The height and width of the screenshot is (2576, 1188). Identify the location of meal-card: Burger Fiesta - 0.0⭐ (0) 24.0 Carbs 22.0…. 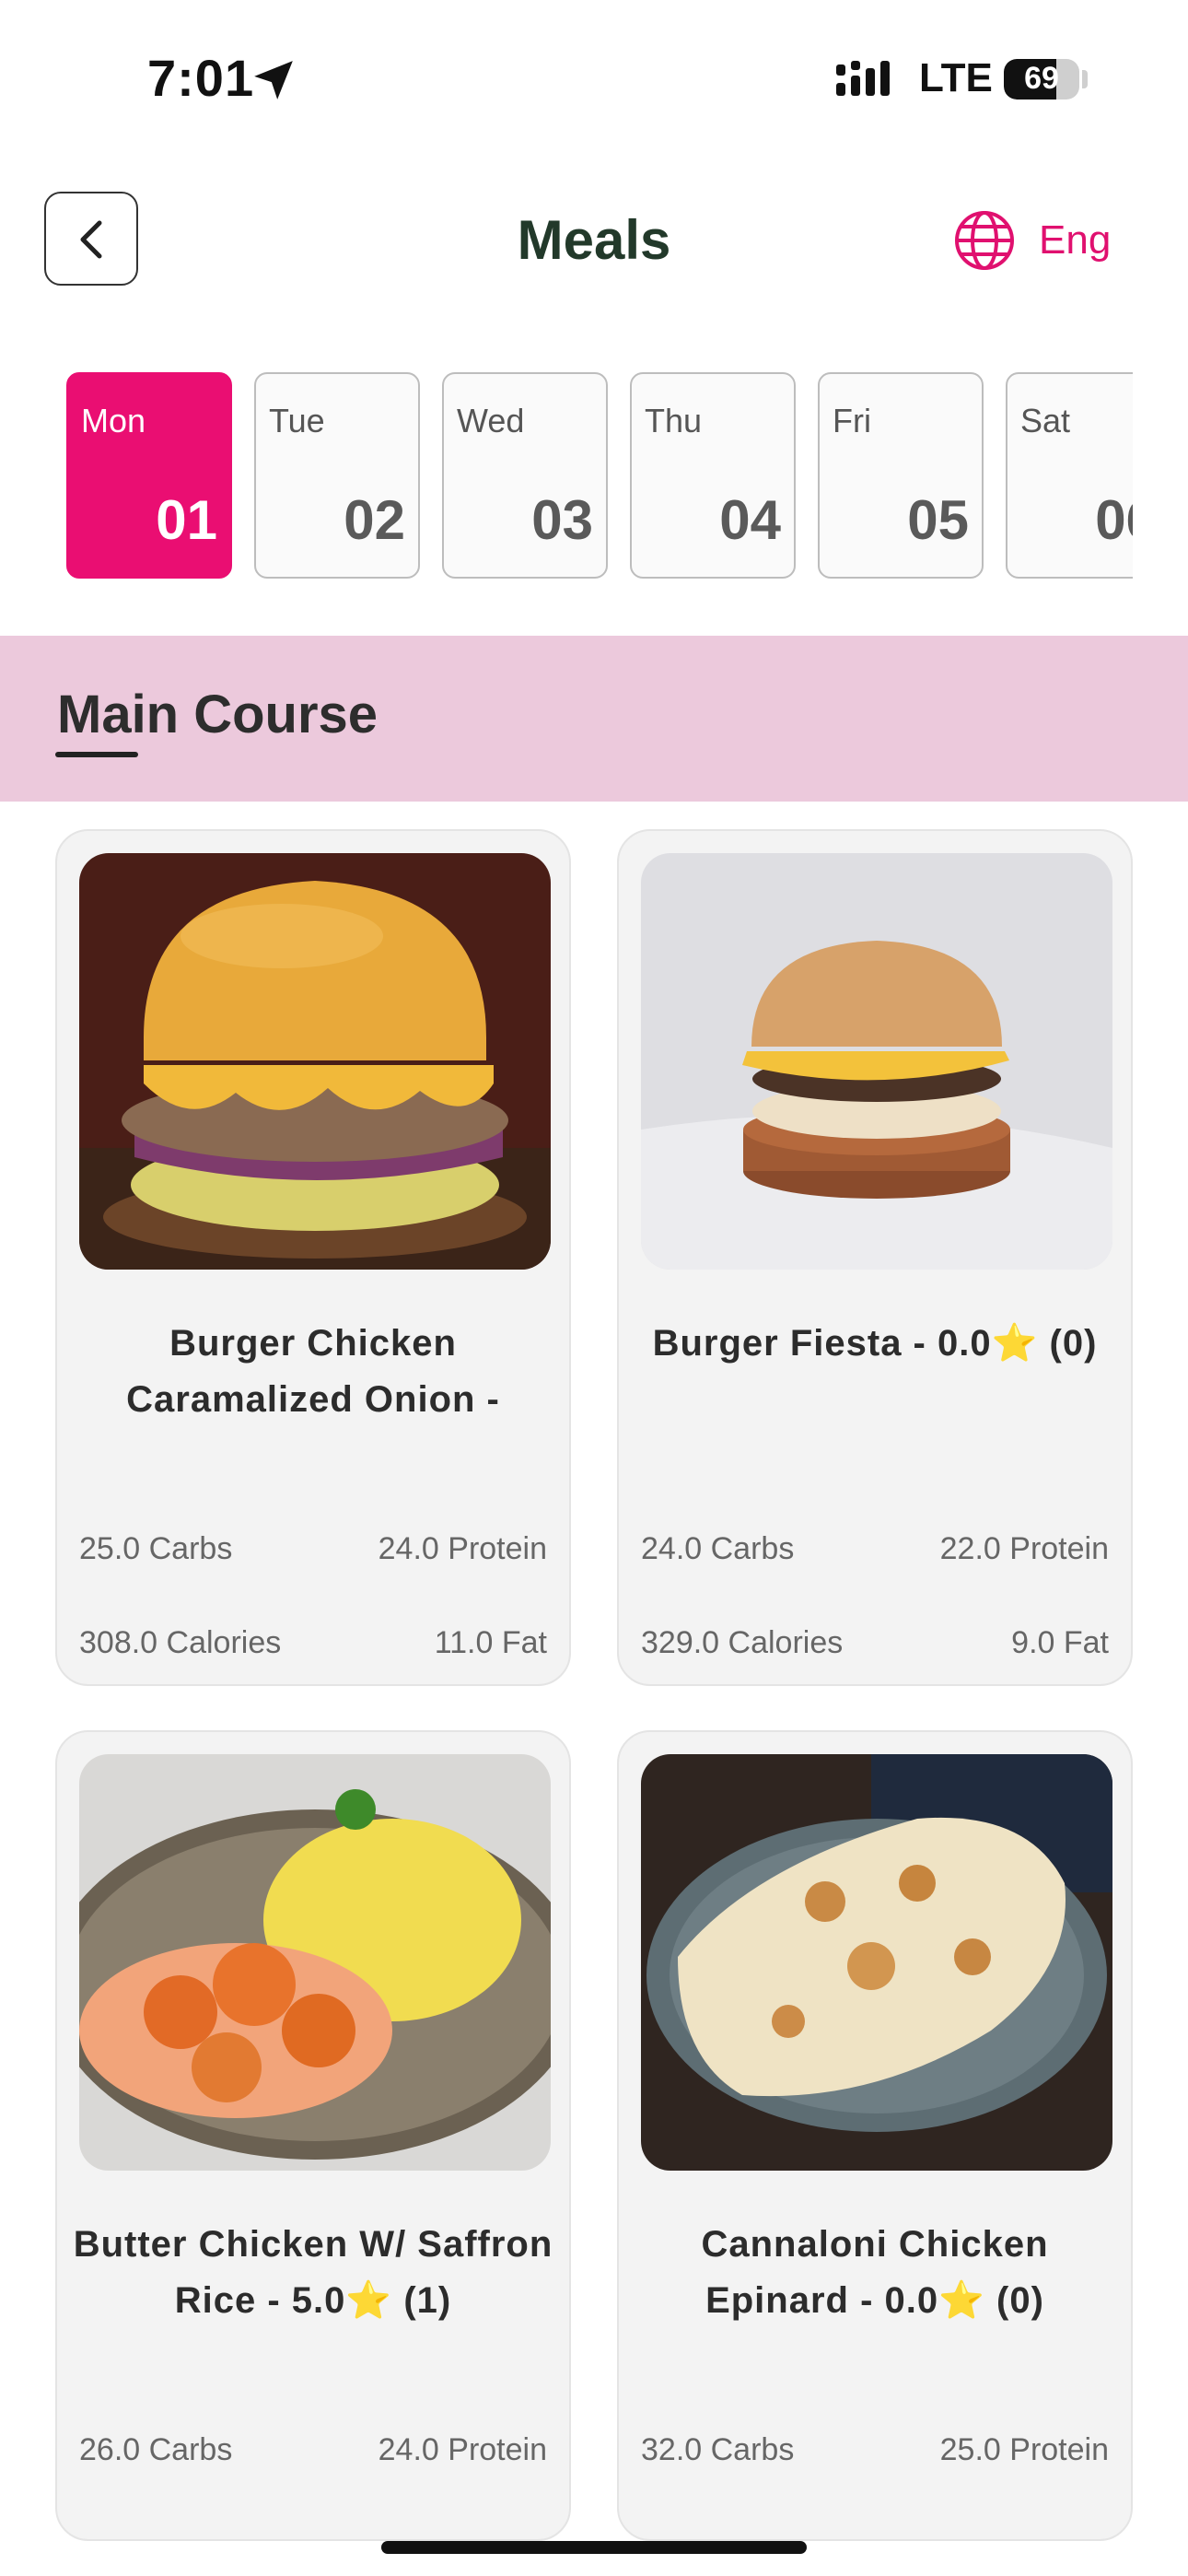
(875, 1257).